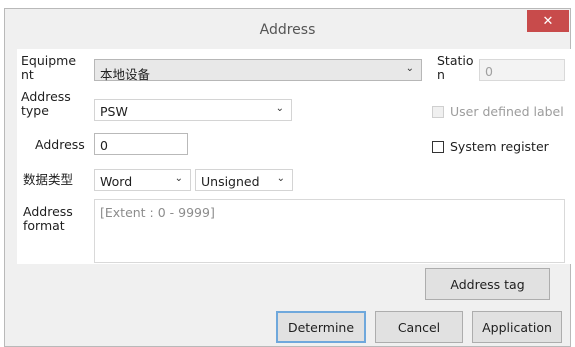 This screenshot has width=575, height=347. What do you see at coordinates (499, 146) in the screenshot?
I see `system-register-text: System register` at bounding box center [499, 146].